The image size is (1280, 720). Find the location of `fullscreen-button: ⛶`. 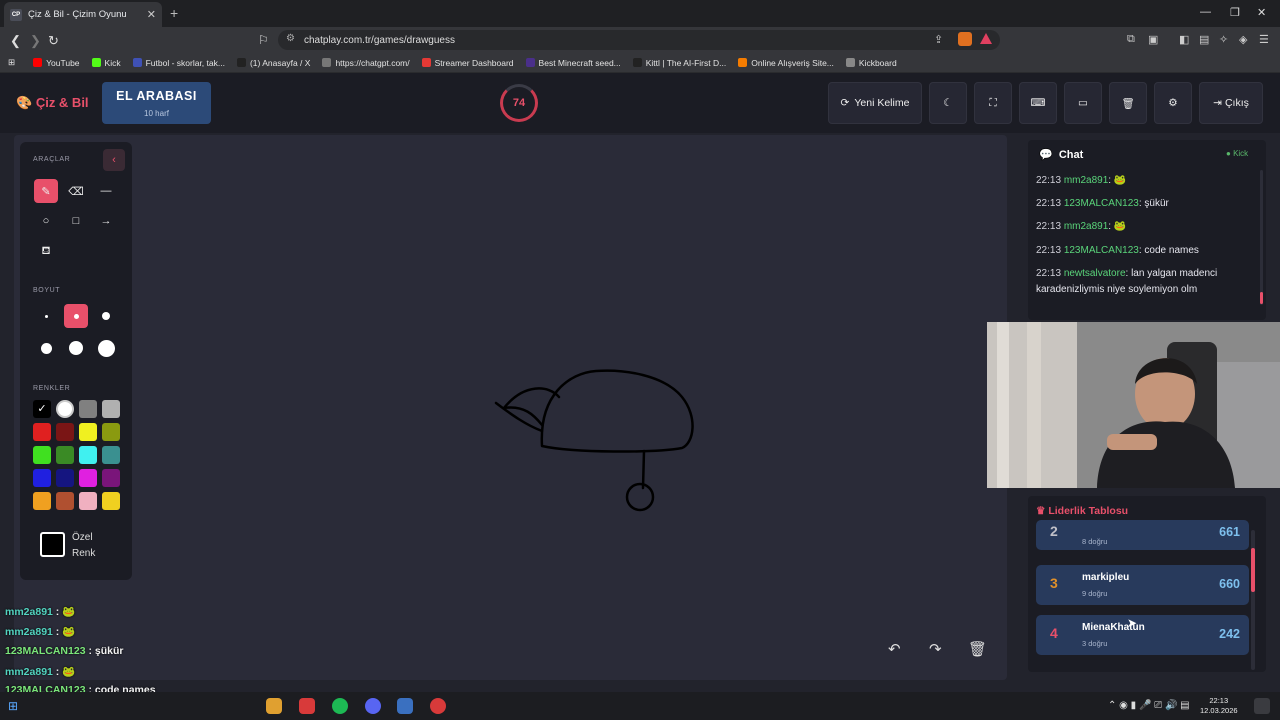

fullscreen-button: ⛶ is located at coordinates (993, 103).